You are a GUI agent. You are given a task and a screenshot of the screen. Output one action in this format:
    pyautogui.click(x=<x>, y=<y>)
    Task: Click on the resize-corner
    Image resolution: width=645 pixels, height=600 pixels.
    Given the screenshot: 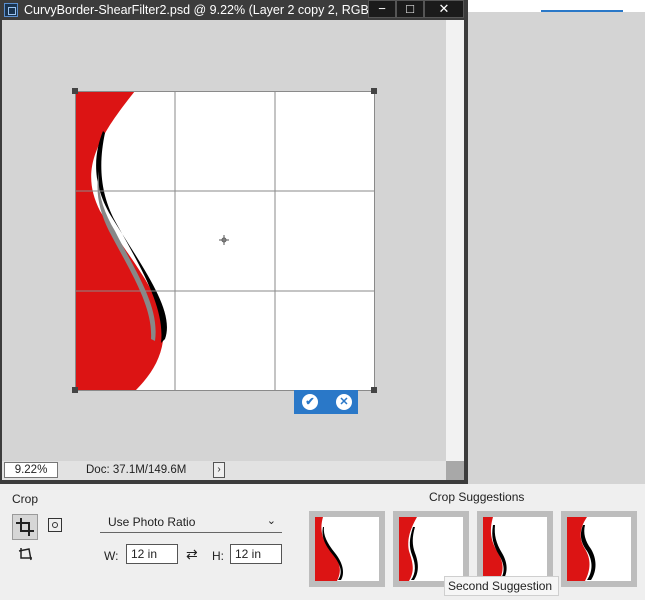 What is the action you would take?
    pyautogui.click(x=455, y=470)
    